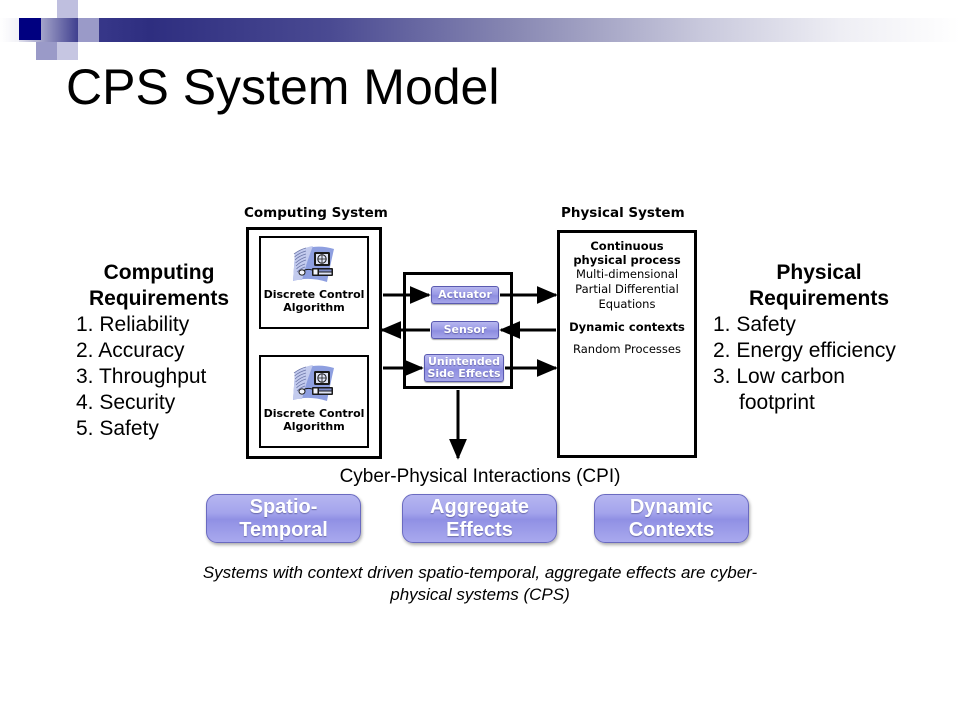  I want to click on continuous-process-heading: Continuous physical process, so click(627, 253).